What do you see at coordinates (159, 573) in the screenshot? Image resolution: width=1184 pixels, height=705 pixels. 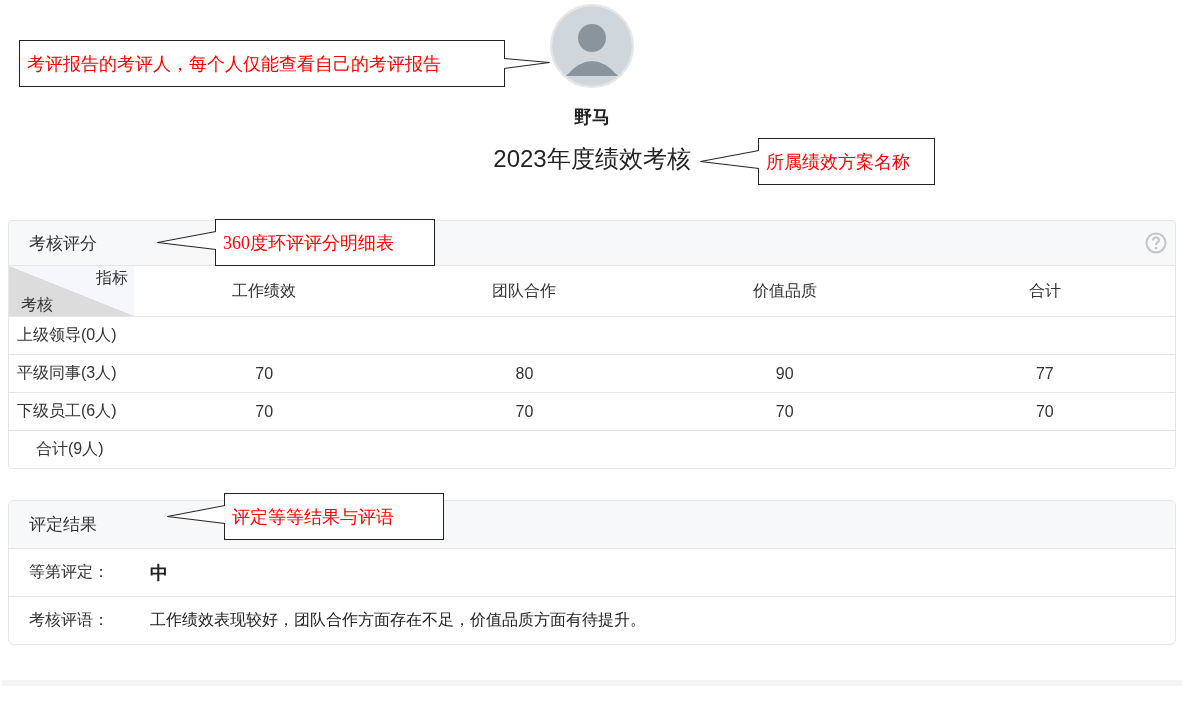 I see `grade-value: 中` at bounding box center [159, 573].